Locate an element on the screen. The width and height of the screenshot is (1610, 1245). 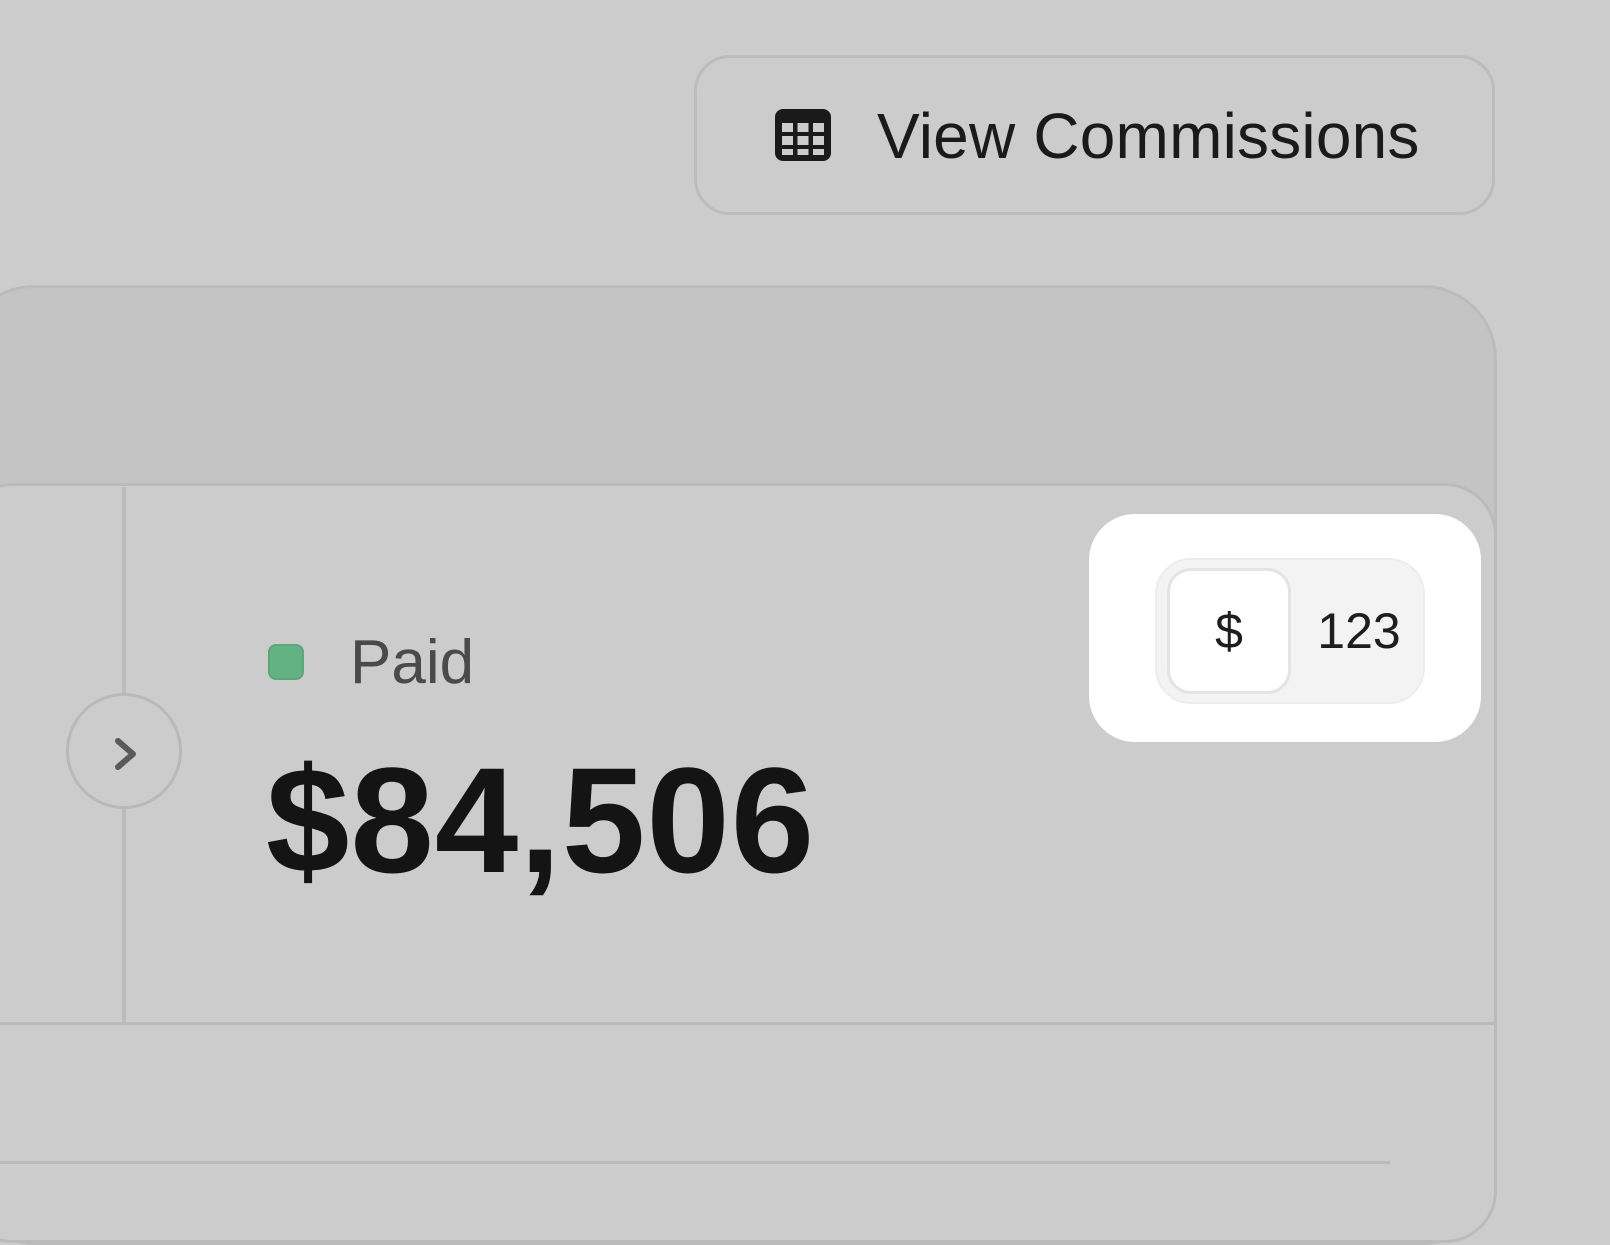
view-commissions-label: View Commissions is located at coordinates (1148, 136).